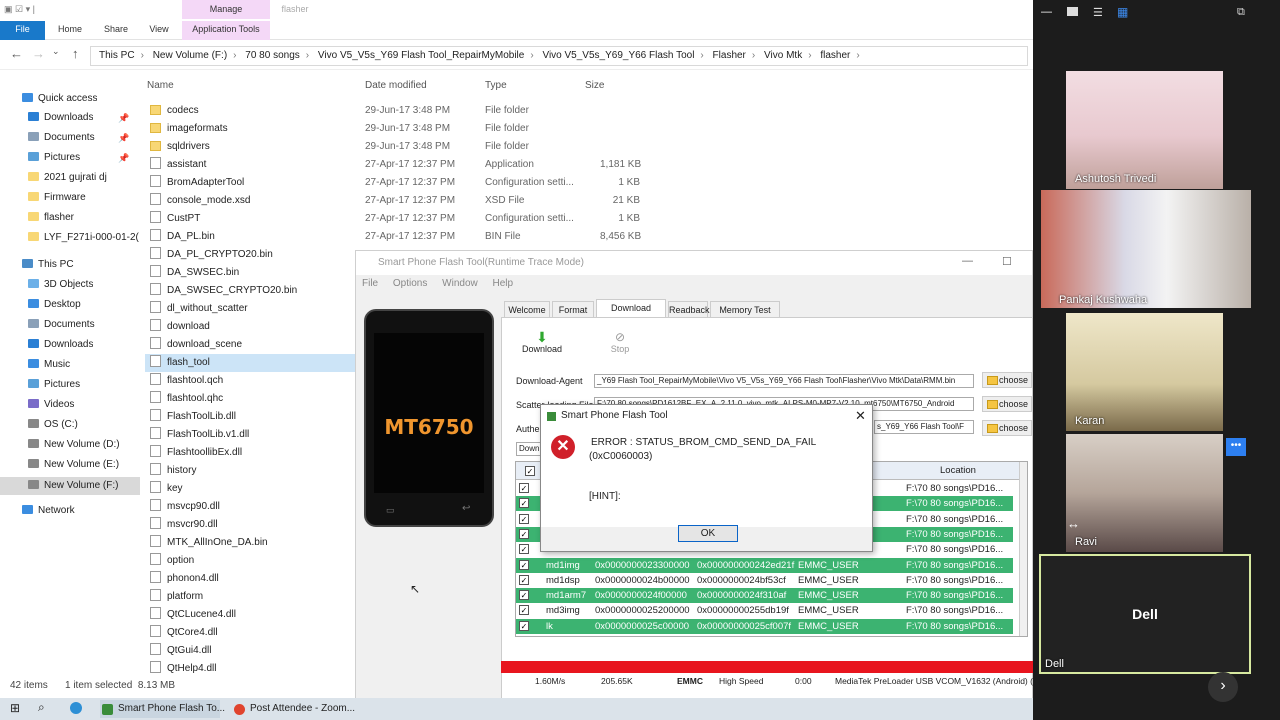 This screenshot has height=720, width=1280. Describe the element at coordinates (190, 55) in the screenshot. I see `crumb: New Volume (F:)` at that location.